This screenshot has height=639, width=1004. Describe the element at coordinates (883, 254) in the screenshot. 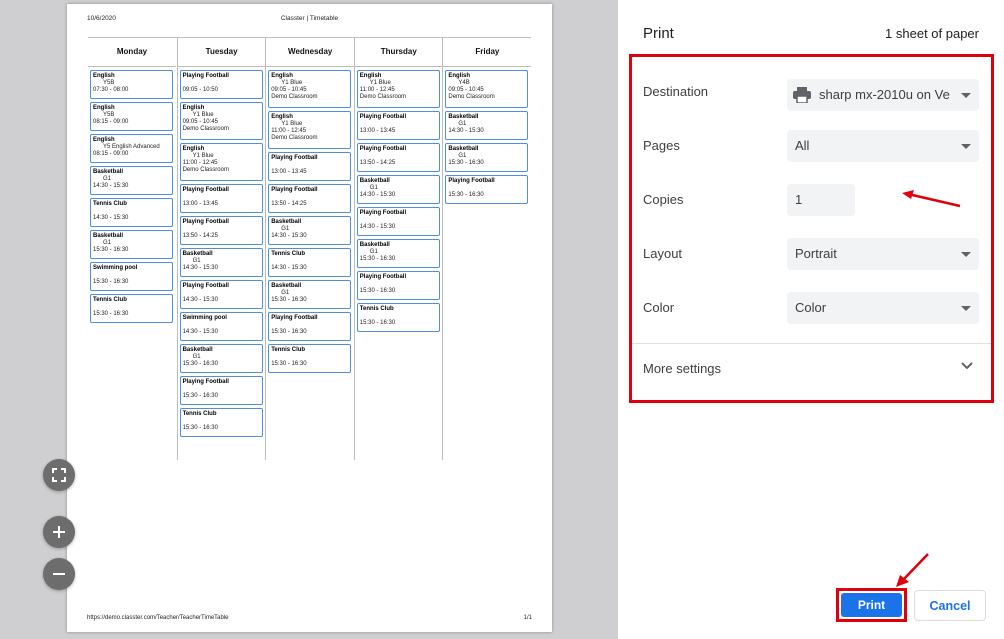

I see `layout-select: Portrait` at that location.